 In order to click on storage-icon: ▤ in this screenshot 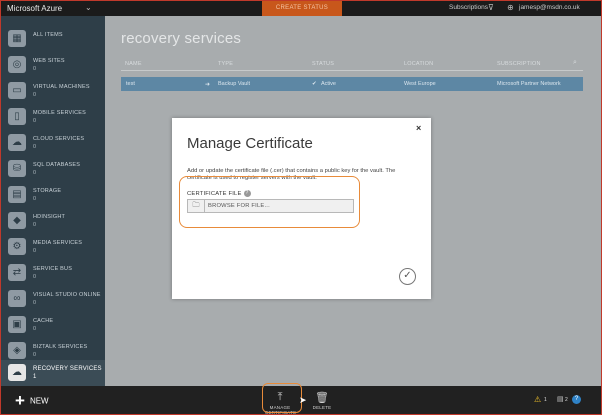, I will do `click(17, 194)`.